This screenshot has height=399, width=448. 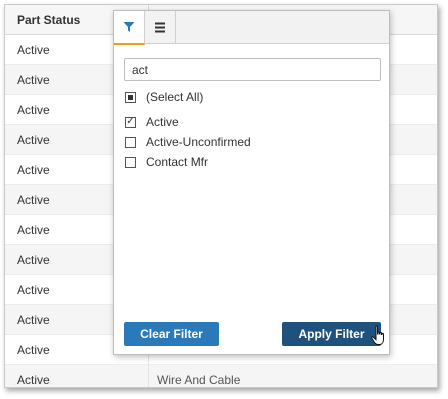 I want to click on filter-option-active-unconfirmed: Active-Unconfirmed, so click(x=188, y=142).